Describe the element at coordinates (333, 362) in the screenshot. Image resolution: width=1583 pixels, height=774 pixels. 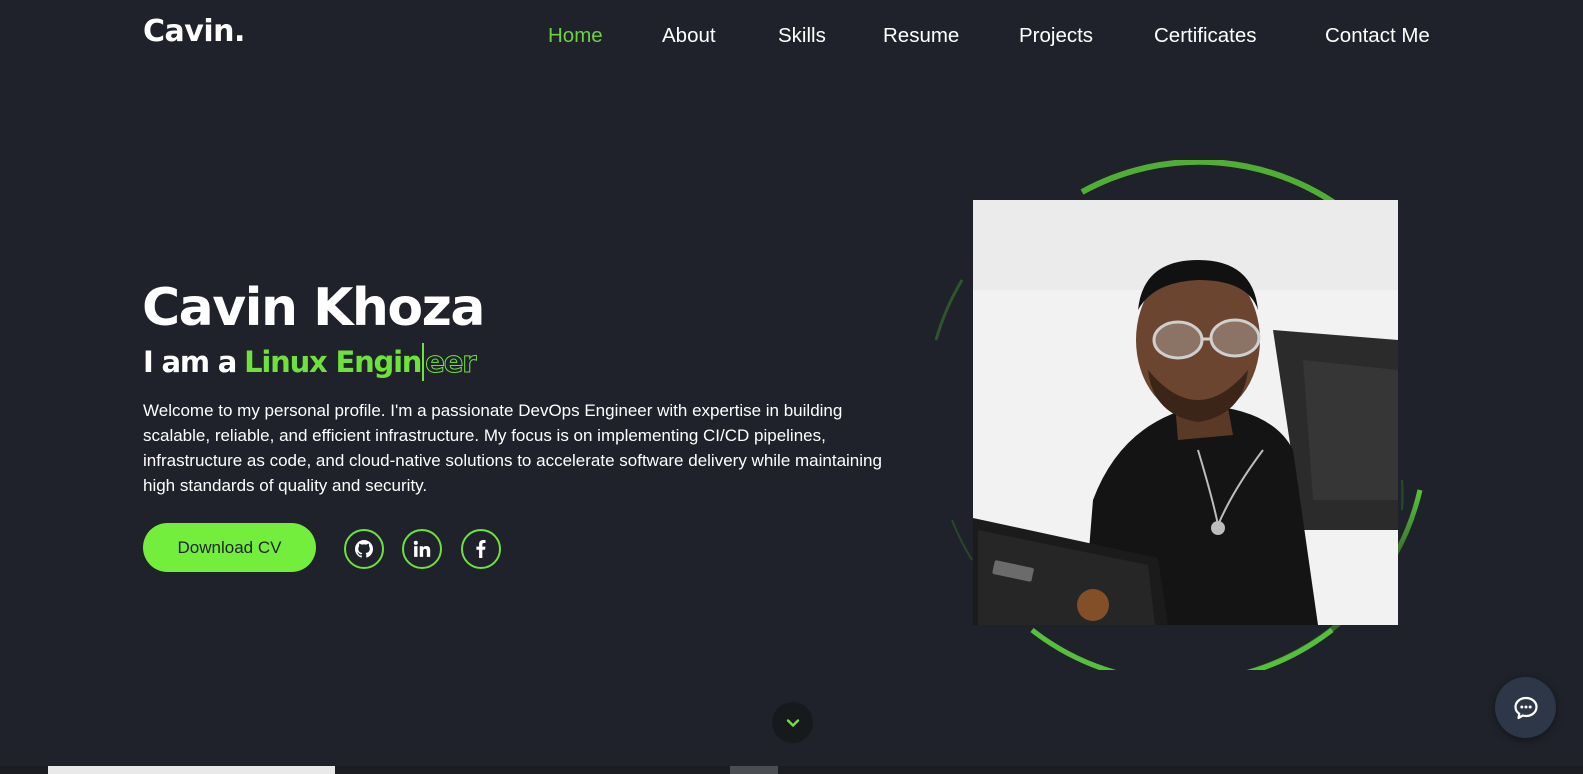
I see `typed-role: Linux Engin` at that location.